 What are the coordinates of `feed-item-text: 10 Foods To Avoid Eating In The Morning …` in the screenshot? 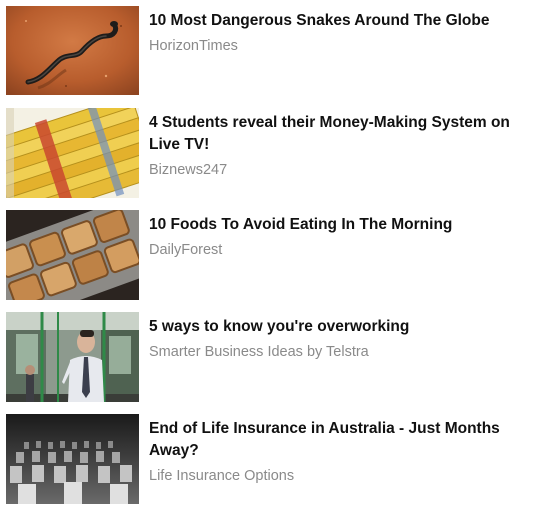 It's located at (345, 234).